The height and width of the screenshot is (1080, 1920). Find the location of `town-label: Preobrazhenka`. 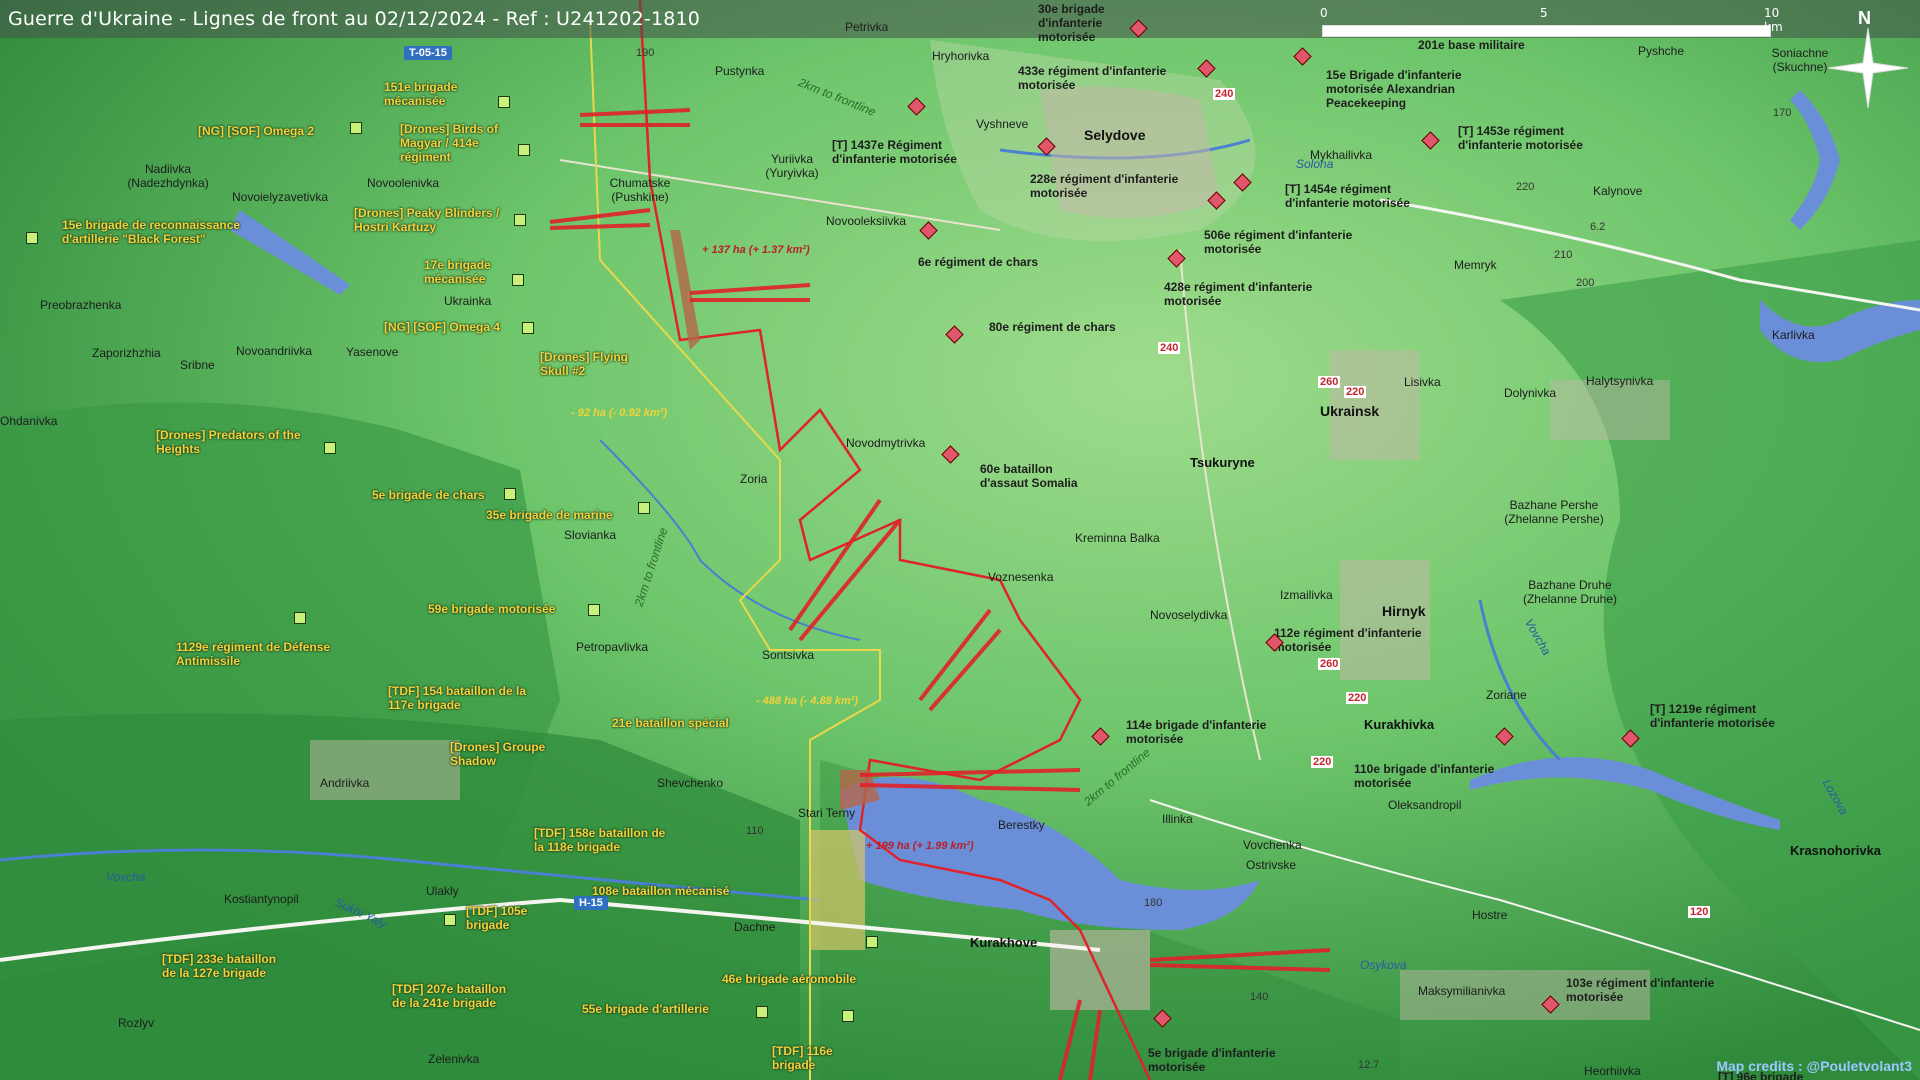

town-label: Preobrazhenka is located at coordinates (81, 305).